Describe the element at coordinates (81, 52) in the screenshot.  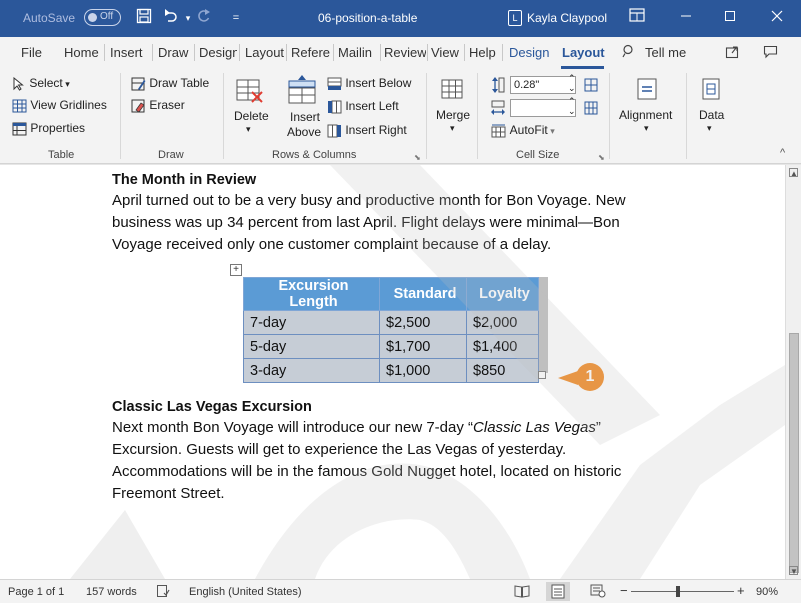
I see `tab-home: Home` at that location.